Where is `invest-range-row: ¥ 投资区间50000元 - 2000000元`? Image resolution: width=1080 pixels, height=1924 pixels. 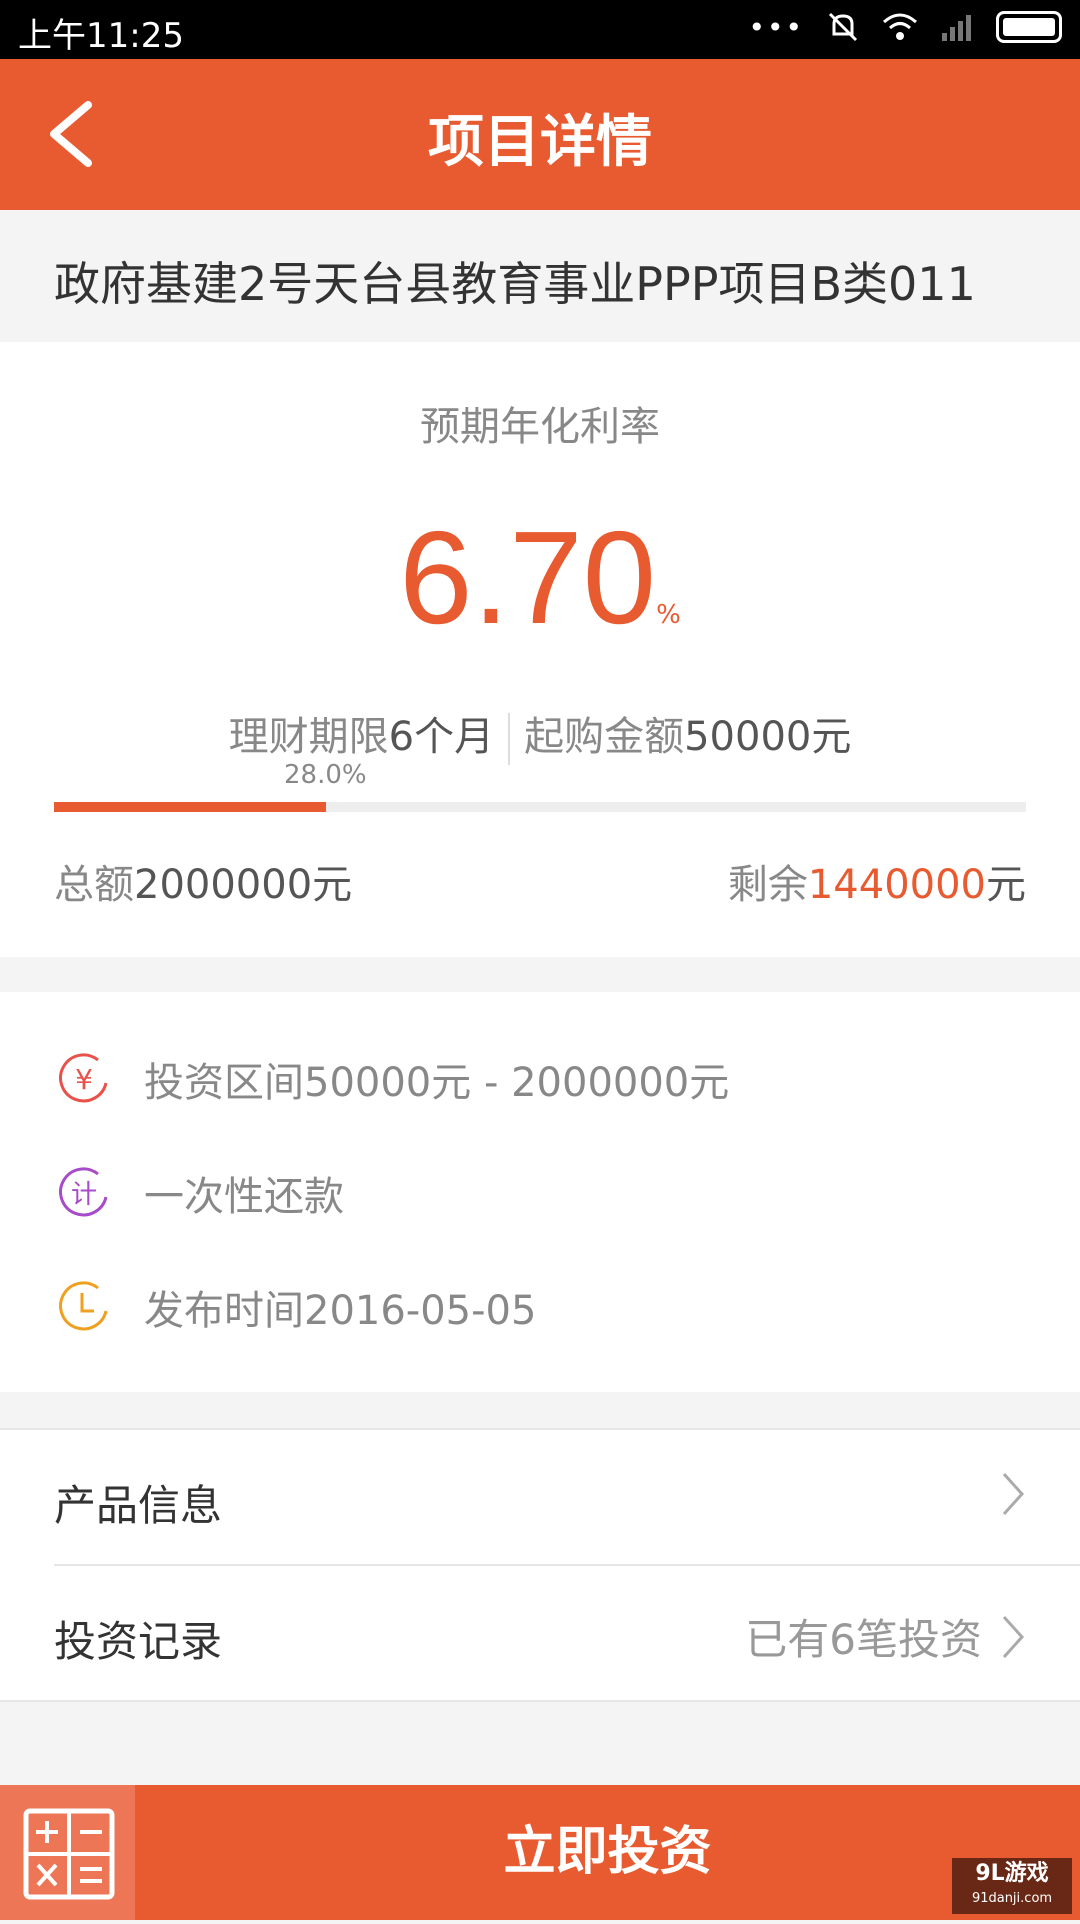 invest-range-row: ¥ 投资区间50000元 - 2000000元 is located at coordinates (391, 1079).